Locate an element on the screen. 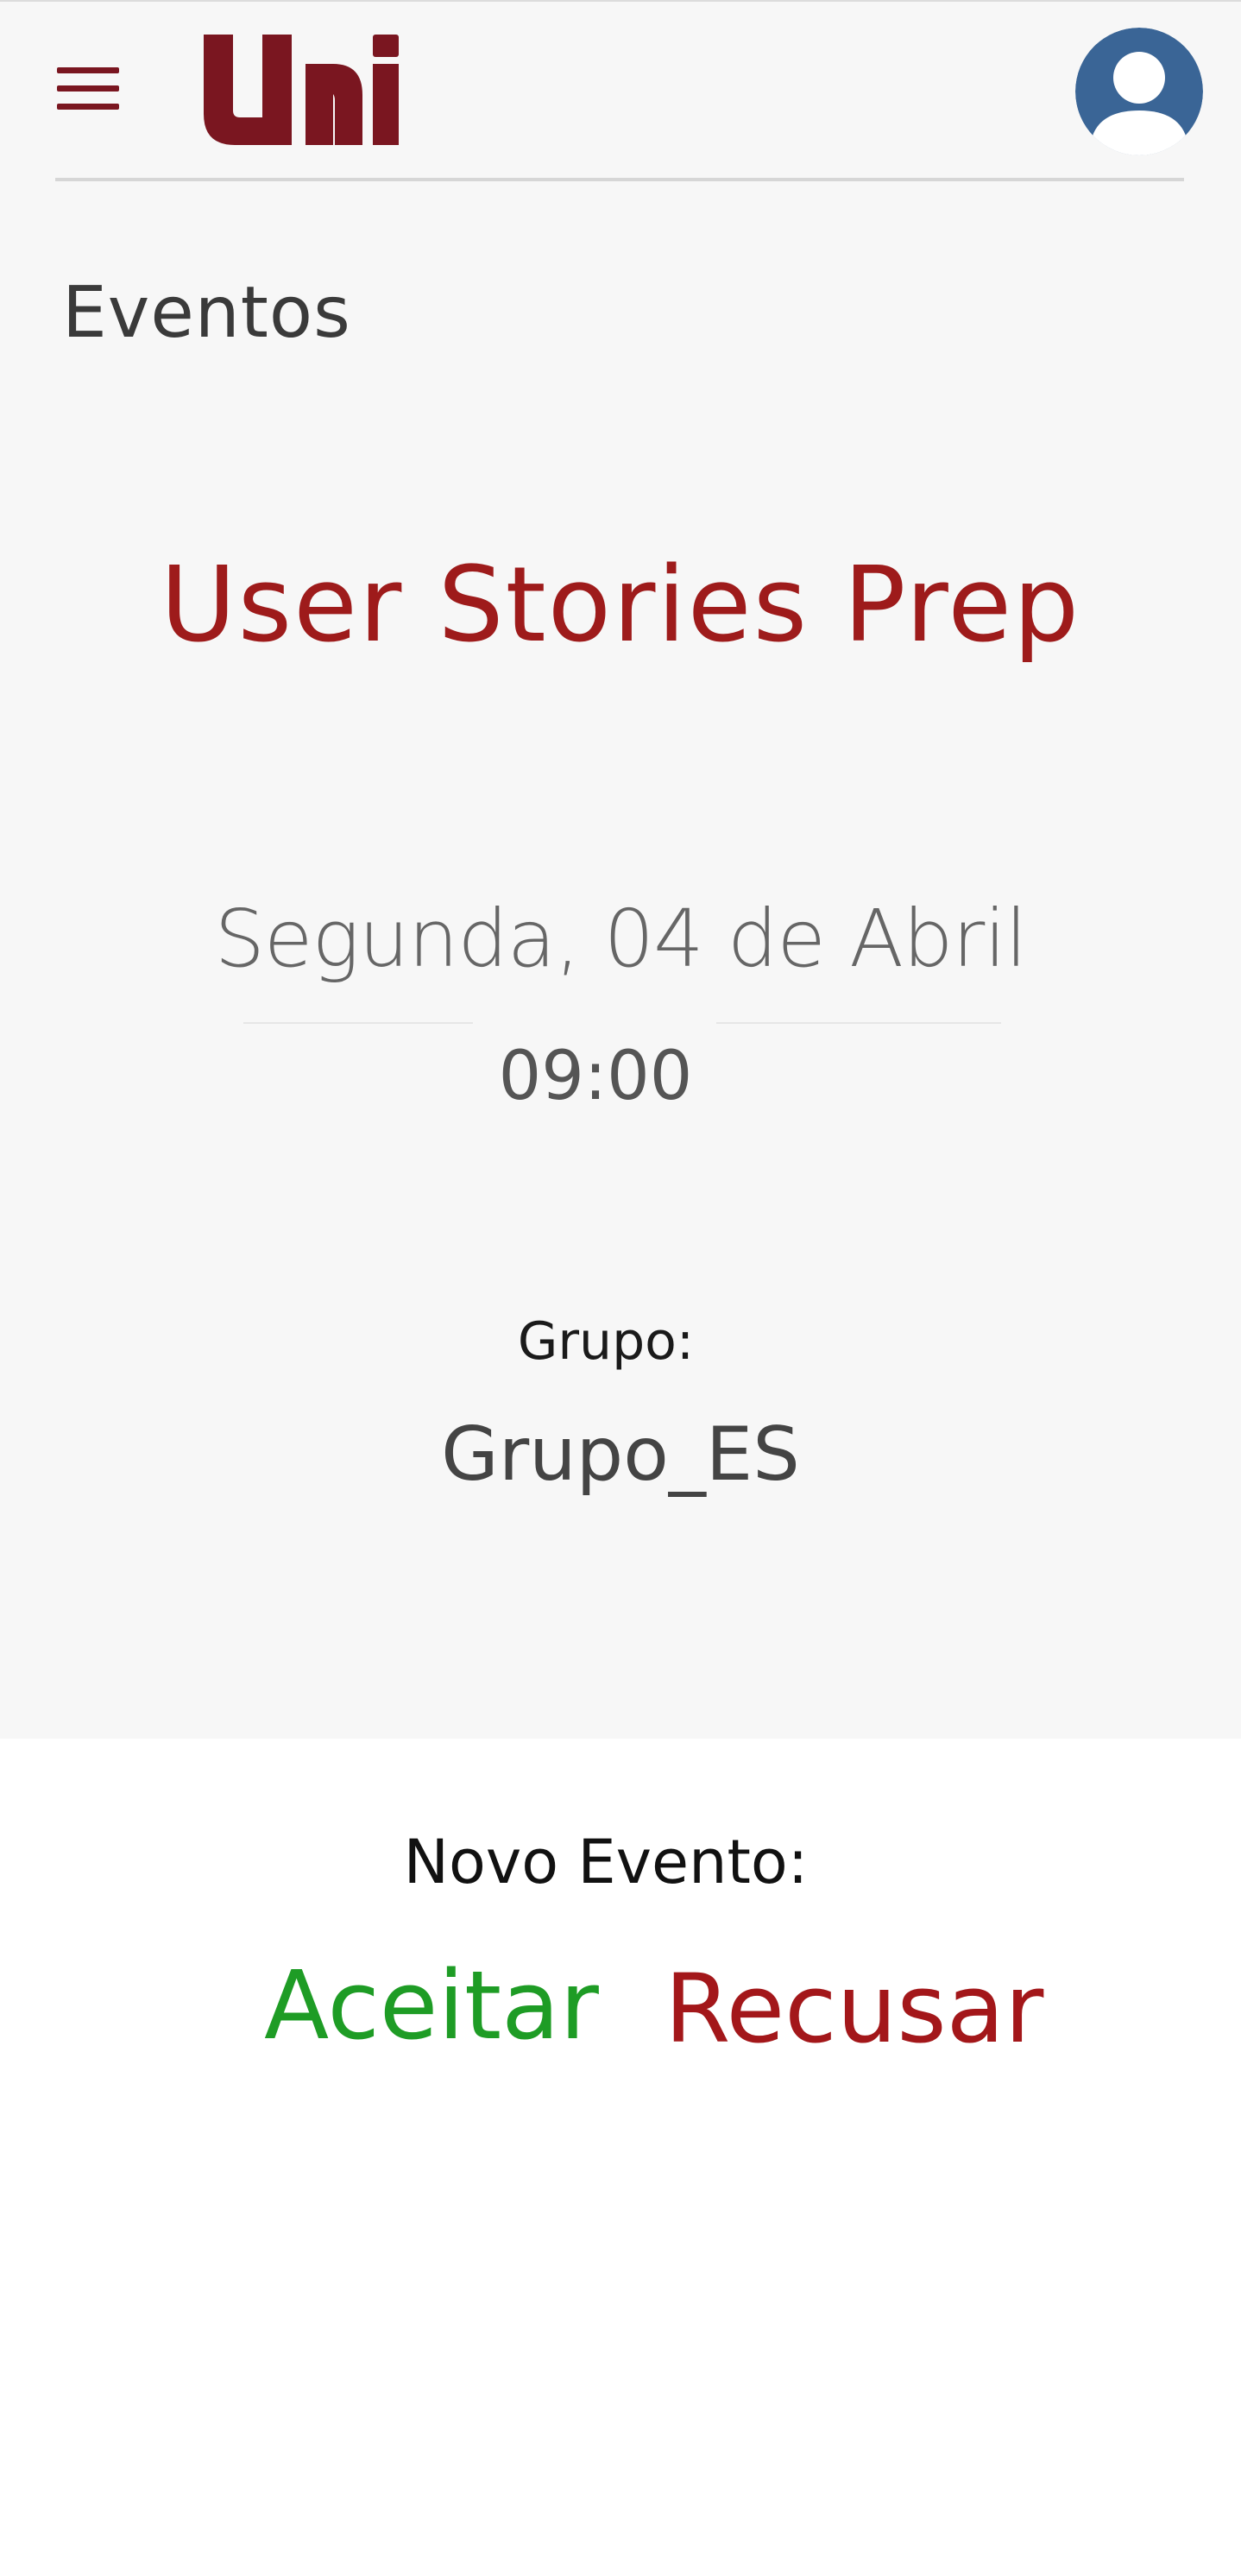 This screenshot has height=2576, width=1241. header-divider is located at coordinates (619, 179).